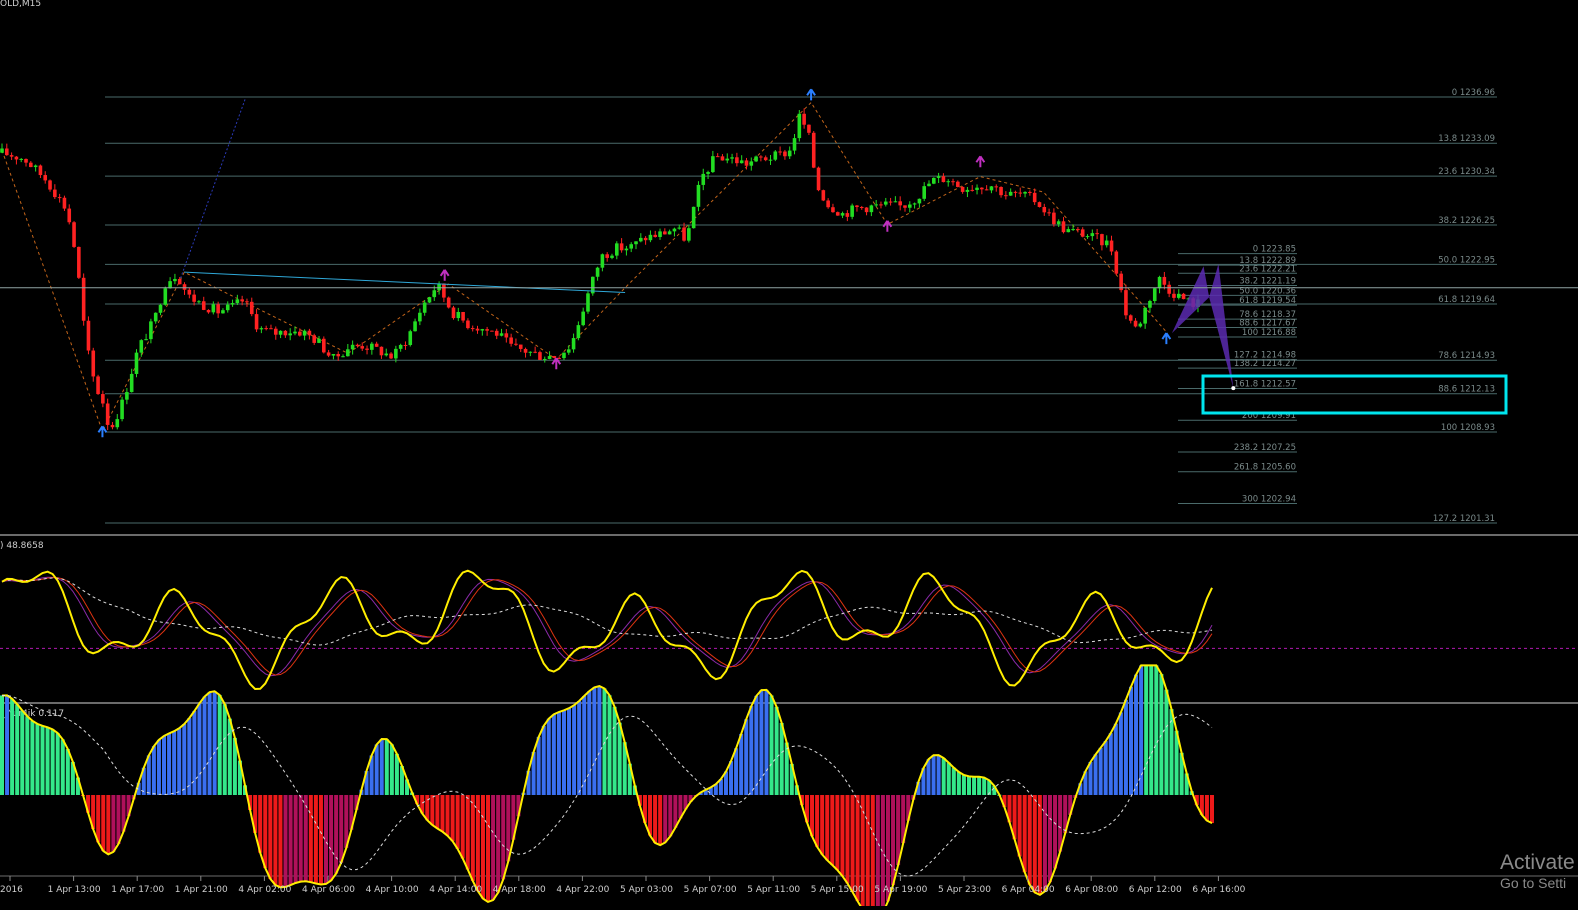 The image size is (1578, 910). I want to click on time-tick-label: 4 Apr 14:00, so click(455, 890).